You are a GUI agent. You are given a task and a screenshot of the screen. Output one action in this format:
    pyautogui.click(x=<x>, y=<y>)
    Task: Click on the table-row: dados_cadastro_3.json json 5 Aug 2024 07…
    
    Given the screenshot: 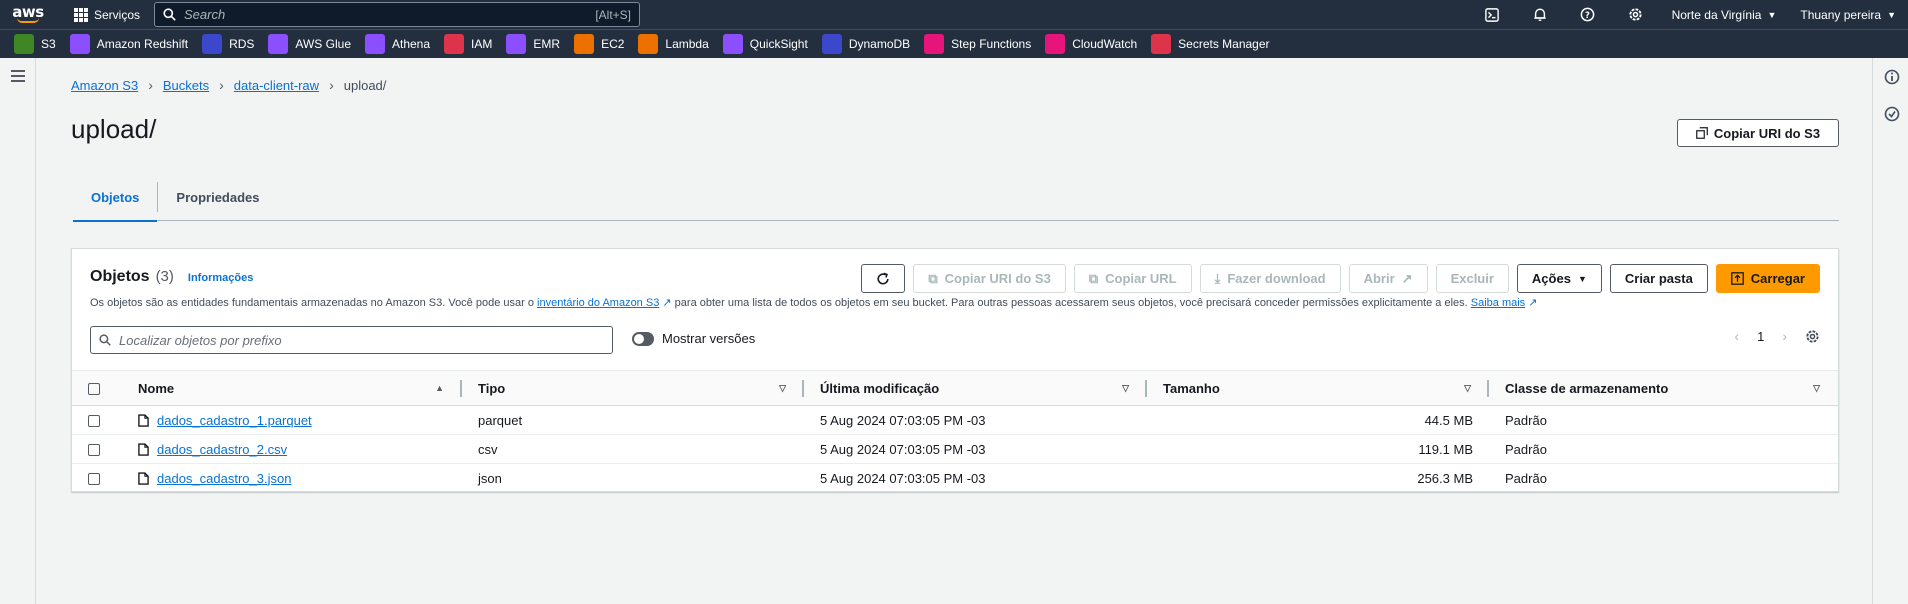 What is the action you would take?
    pyautogui.click(x=955, y=478)
    